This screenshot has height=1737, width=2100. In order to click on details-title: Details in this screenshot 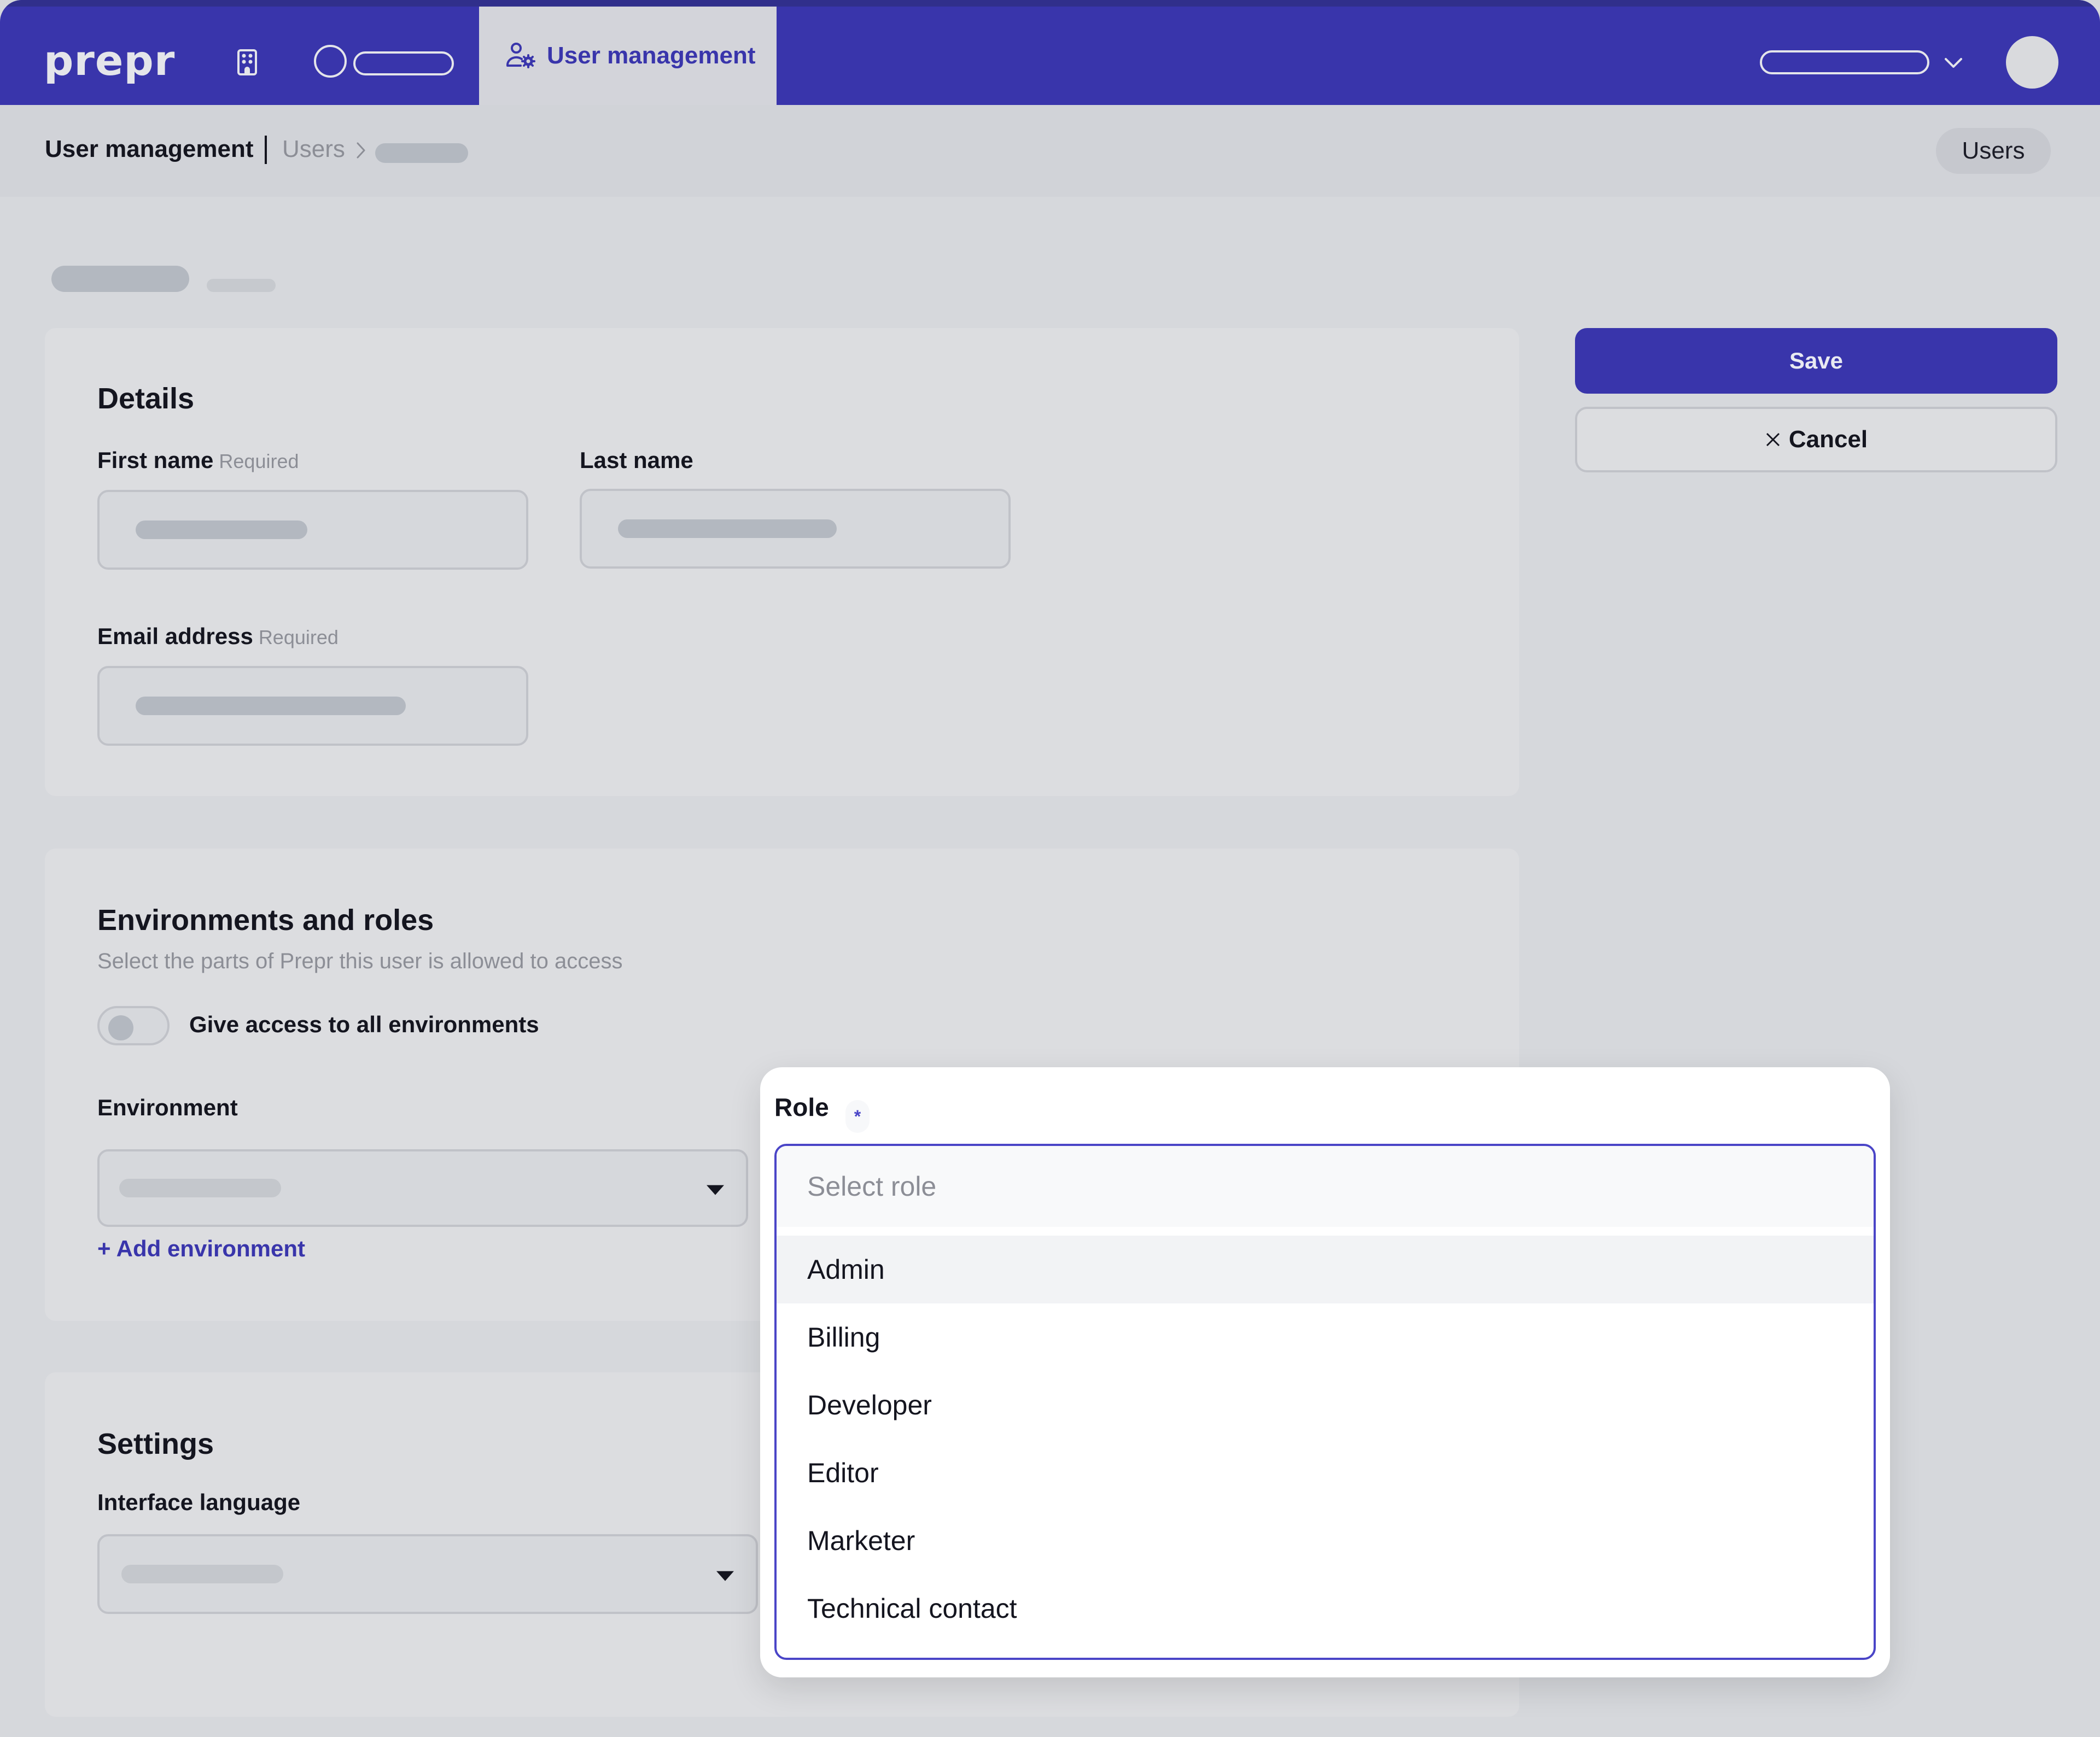, I will do `click(146, 398)`.